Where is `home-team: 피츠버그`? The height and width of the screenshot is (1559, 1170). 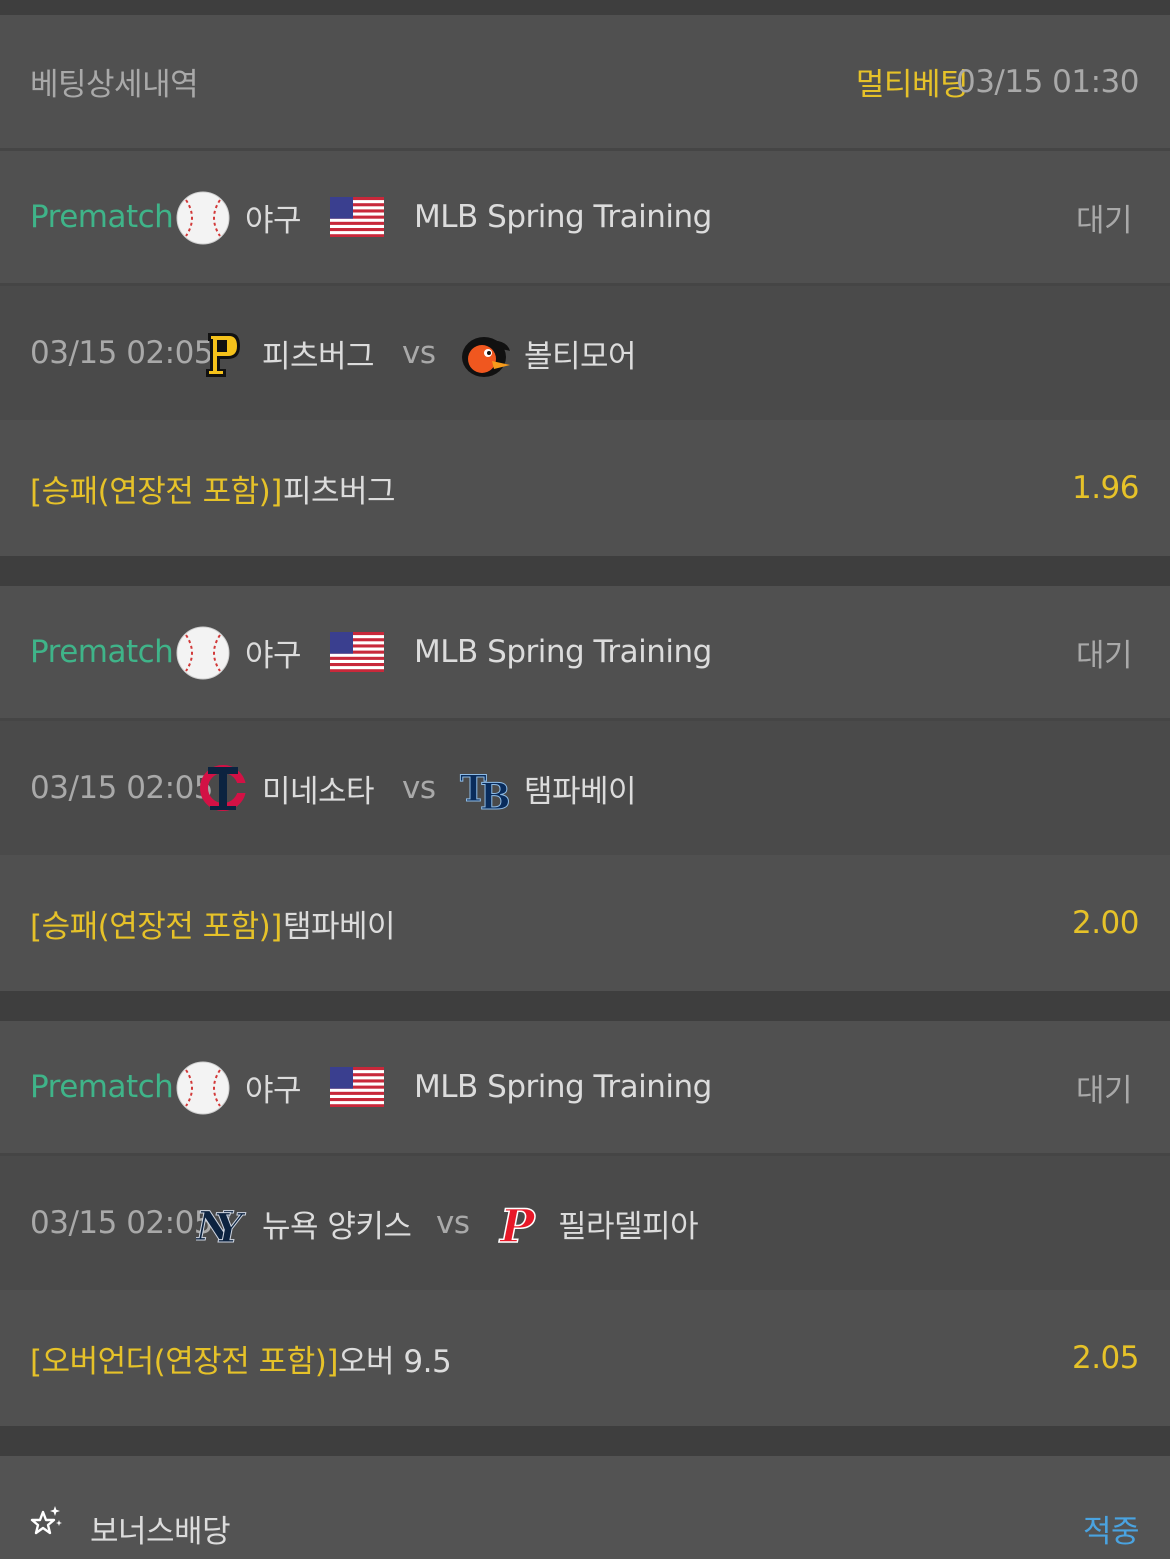
home-team: 피츠버그 is located at coordinates (318, 356).